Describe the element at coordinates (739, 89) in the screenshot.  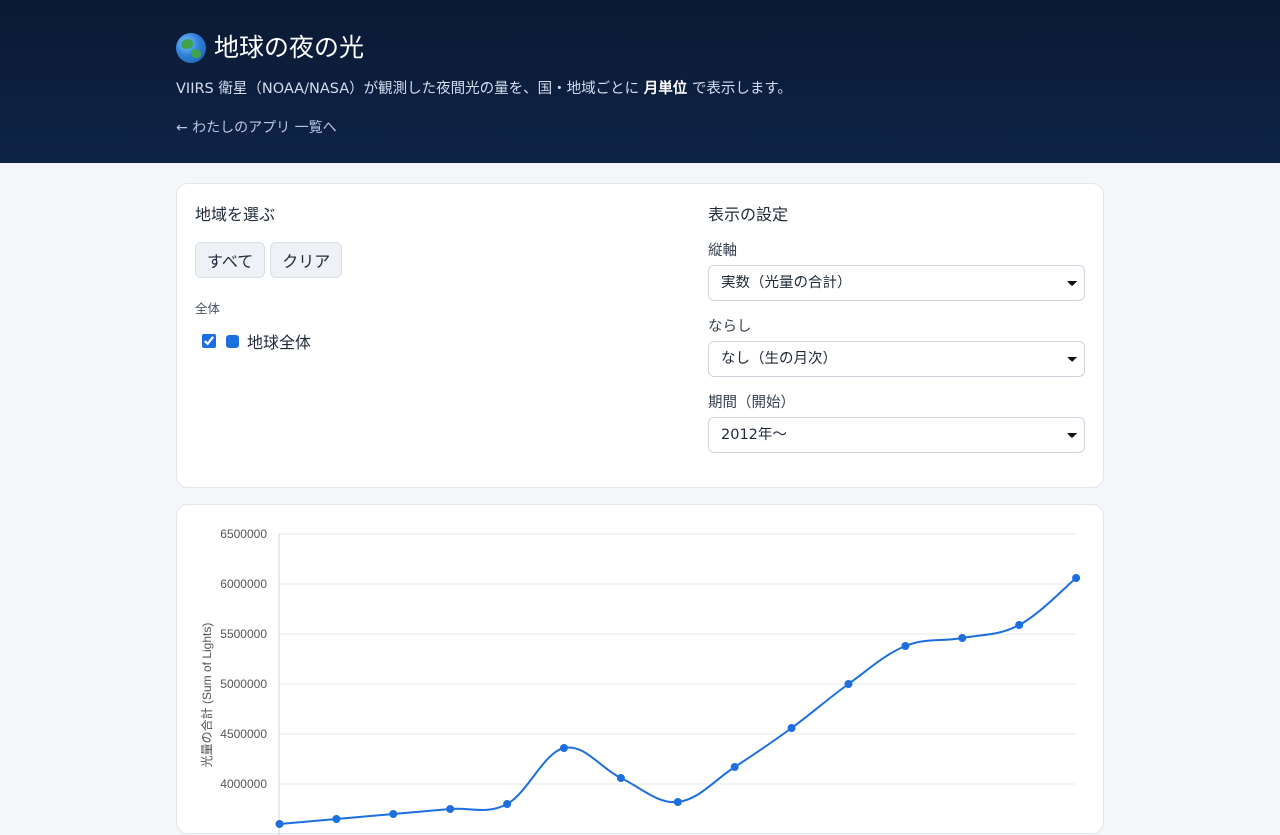
I see `description-post: で表示します。` at that location.